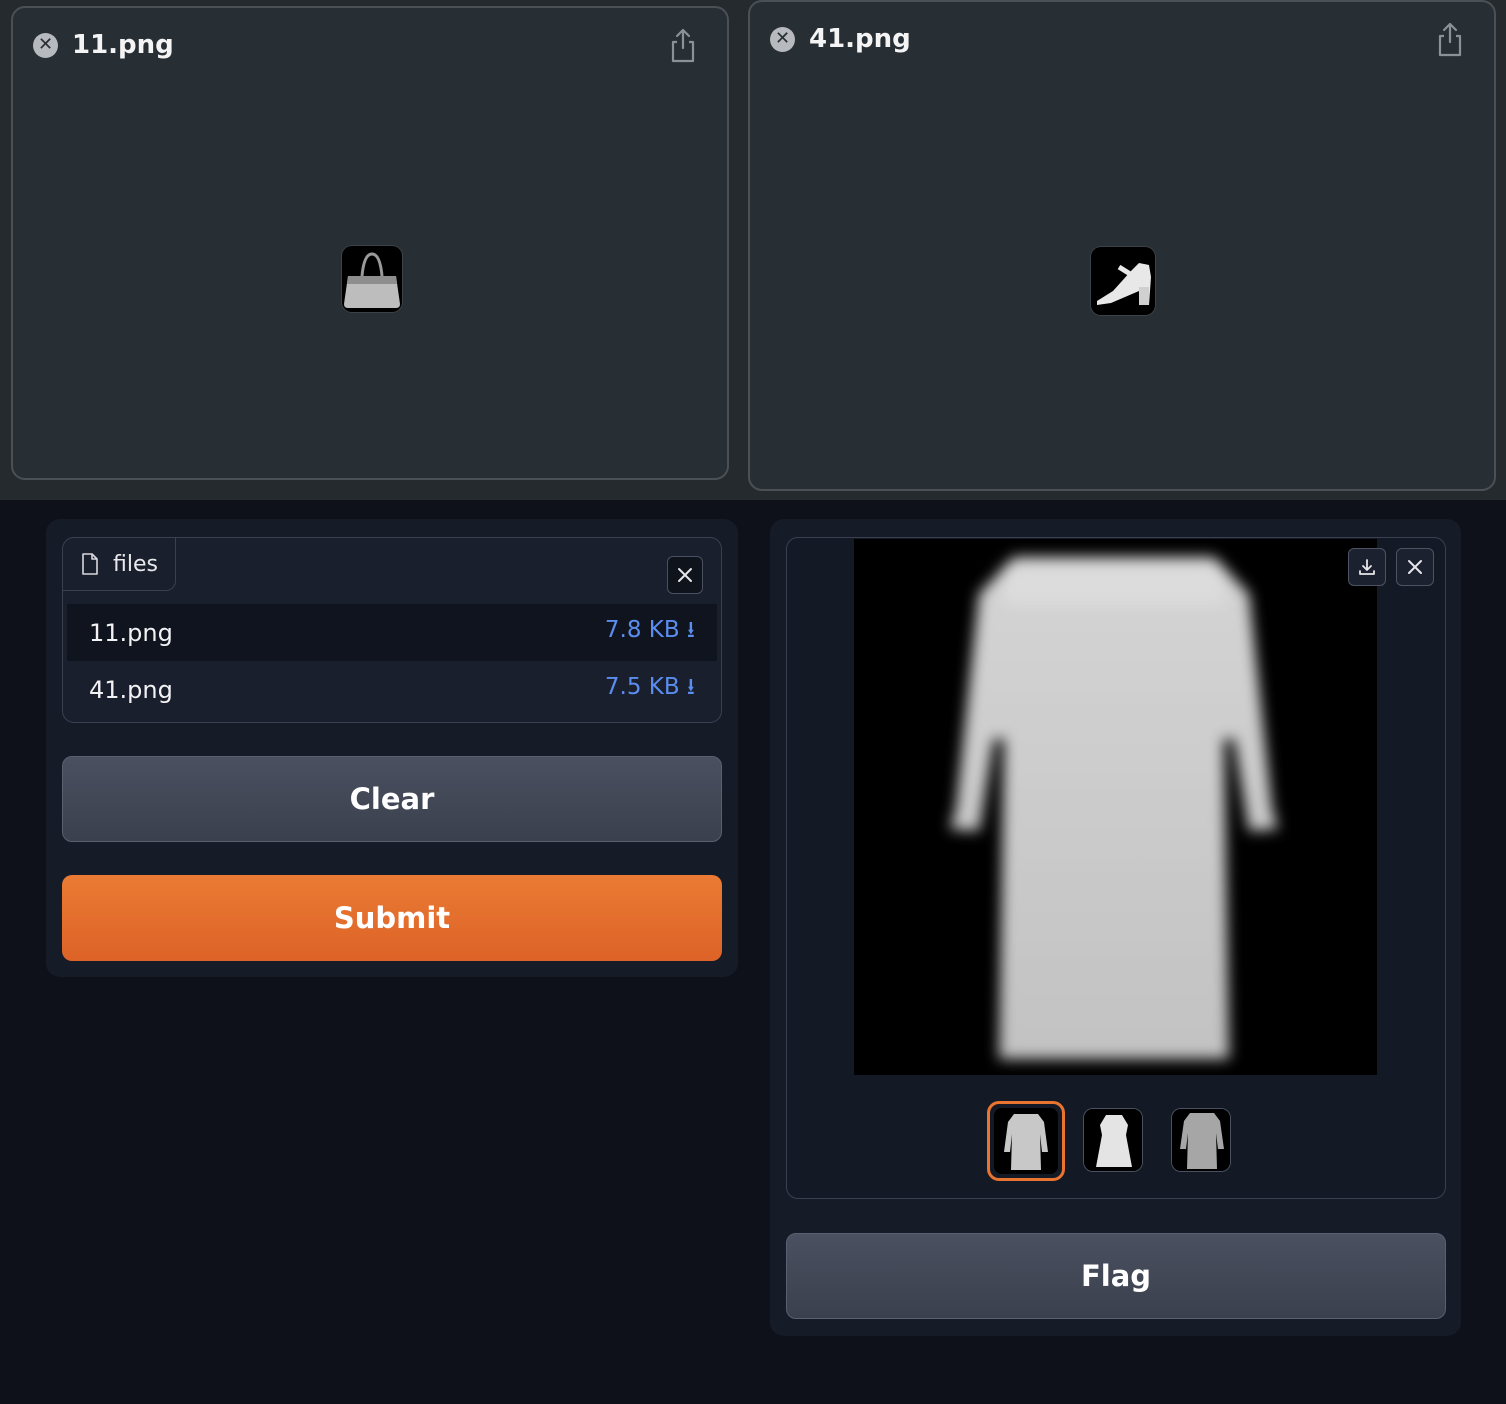 The height and width of the screenshot is (1404, 1506). I want to click on file-download-link: 7.5 KB ⭳, so click(650, 689).